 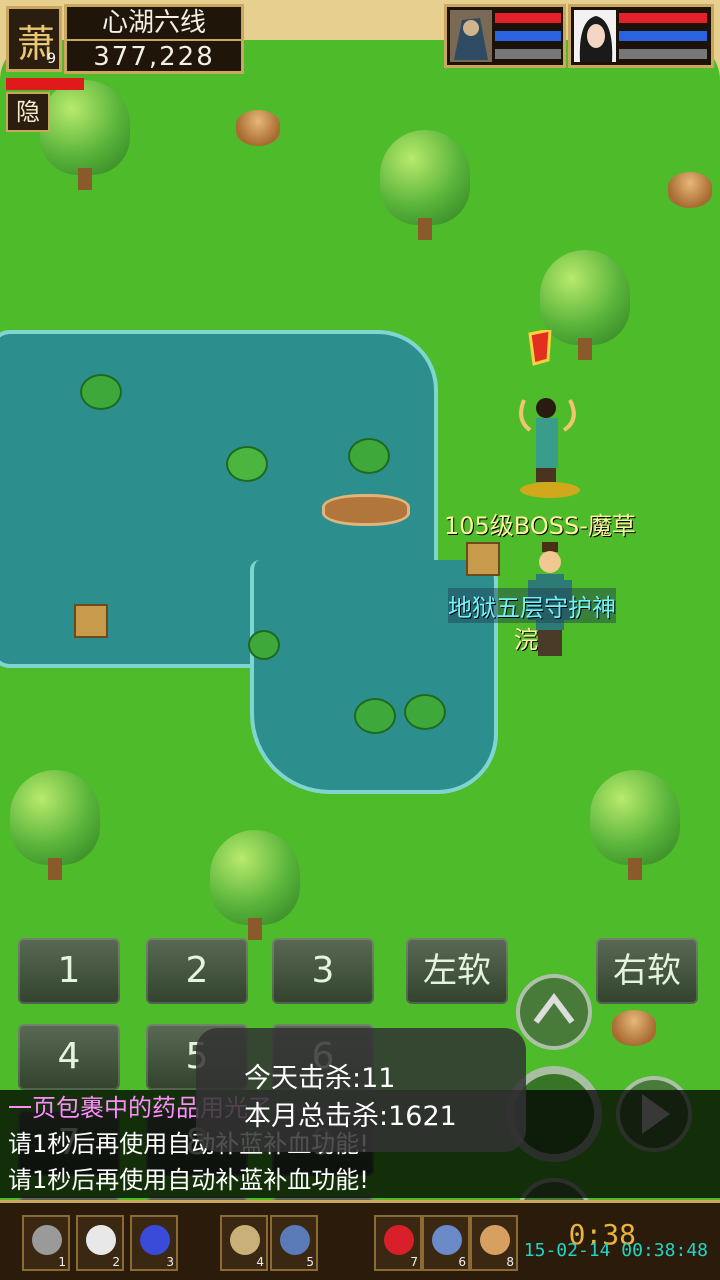 I want to click on player-hp-bar, so click(x=45, y=84).